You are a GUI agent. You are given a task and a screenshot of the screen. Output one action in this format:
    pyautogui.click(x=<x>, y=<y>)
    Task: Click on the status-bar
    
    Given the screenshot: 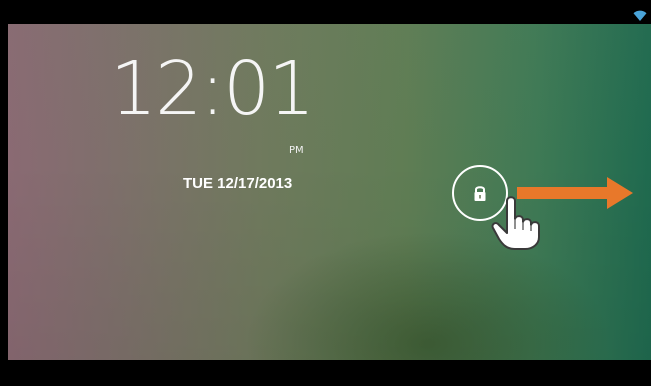 What is the action you would take?
    pyautogui.click(x=329, y=16)
    